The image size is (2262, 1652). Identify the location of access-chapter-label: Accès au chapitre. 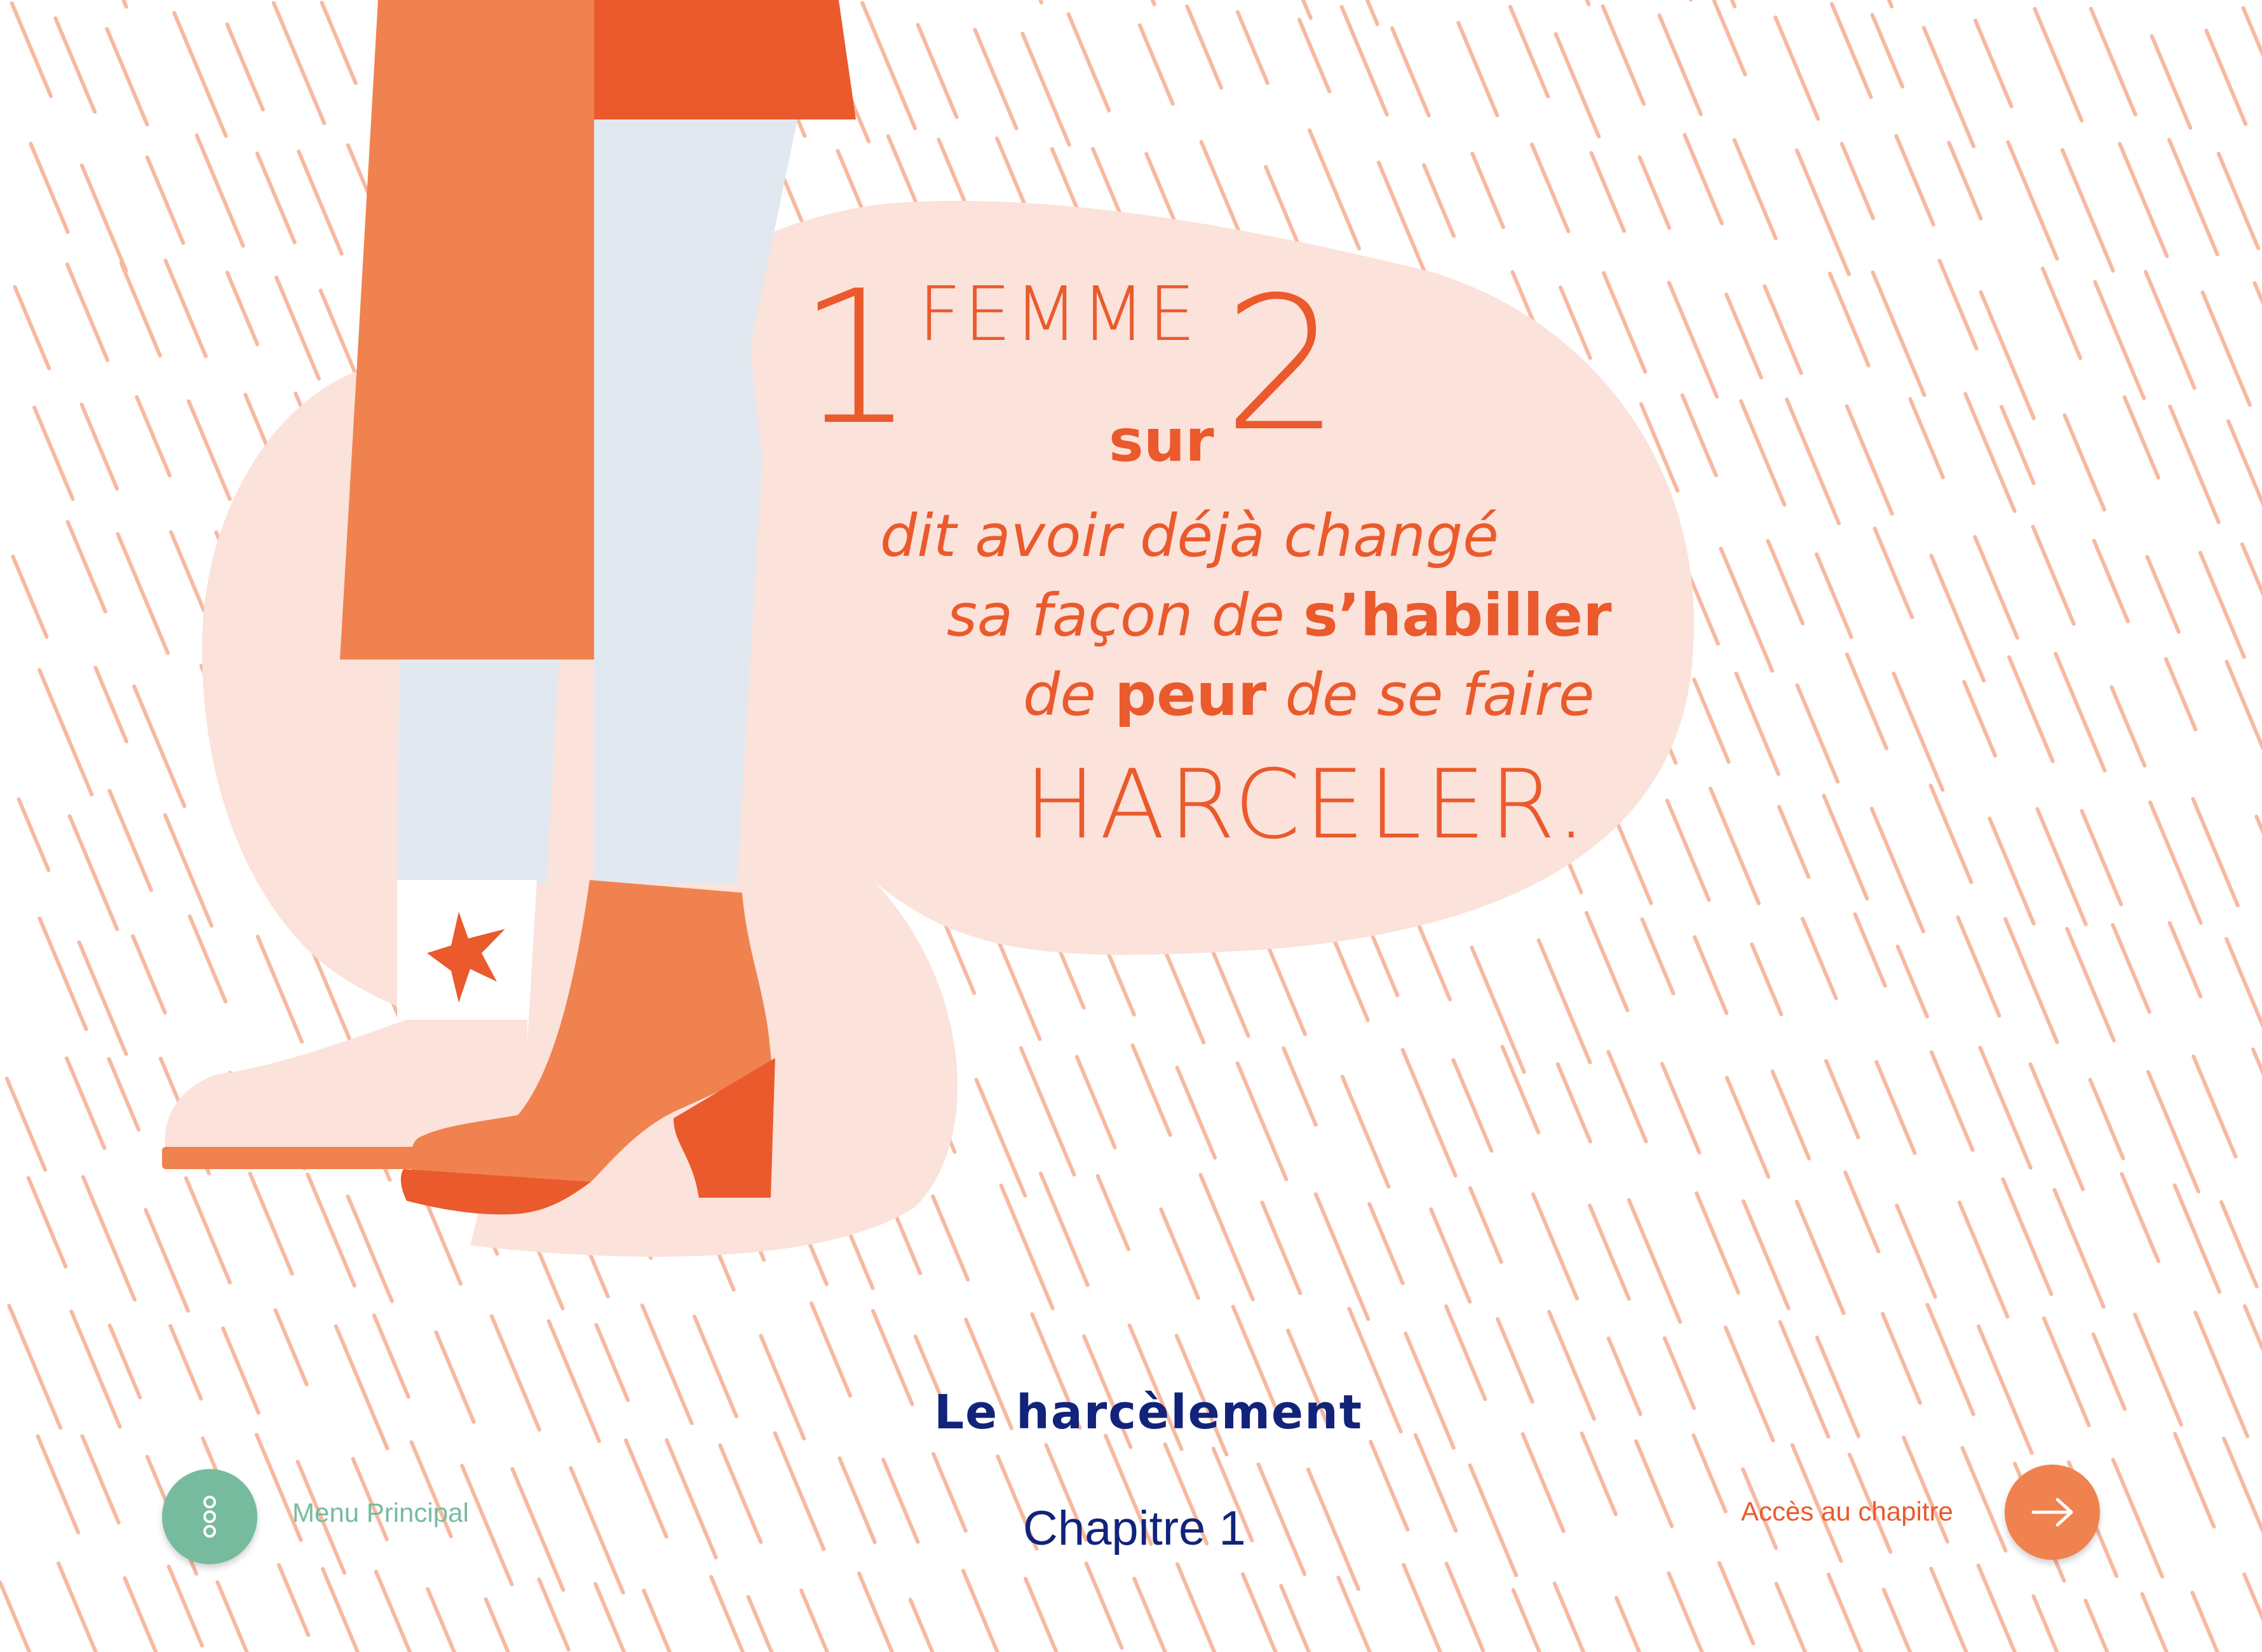
(1847, 1512).